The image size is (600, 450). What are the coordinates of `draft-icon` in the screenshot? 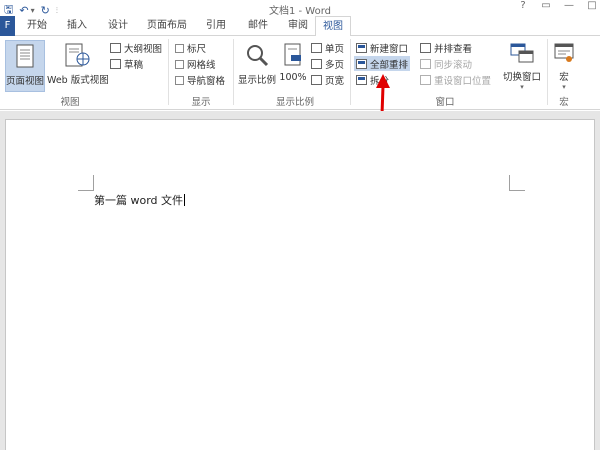 It's located at (115, 64).